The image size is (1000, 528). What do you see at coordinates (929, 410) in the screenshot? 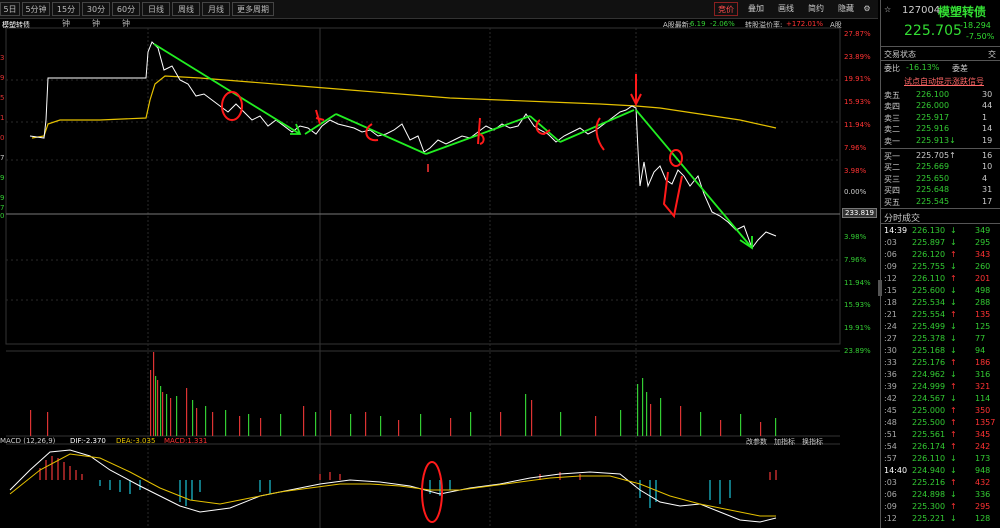
I see `trade-price: 225.000` at bounding box center [929, 410].